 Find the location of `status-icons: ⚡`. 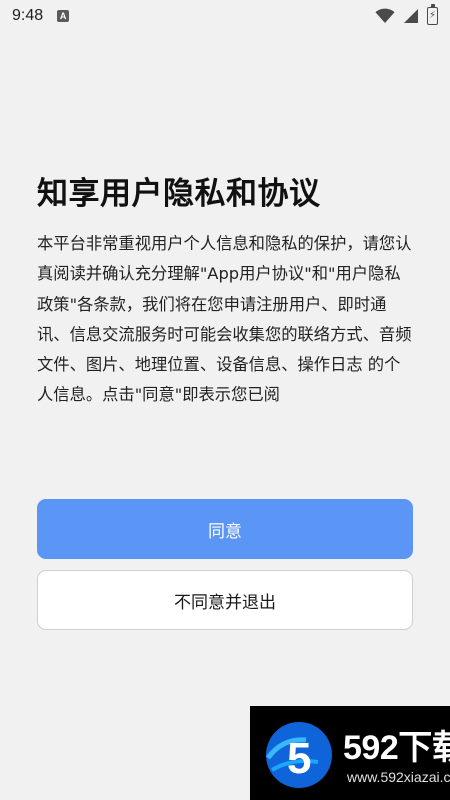

status-icons: ⚡ is located at coordinates (406, 14).